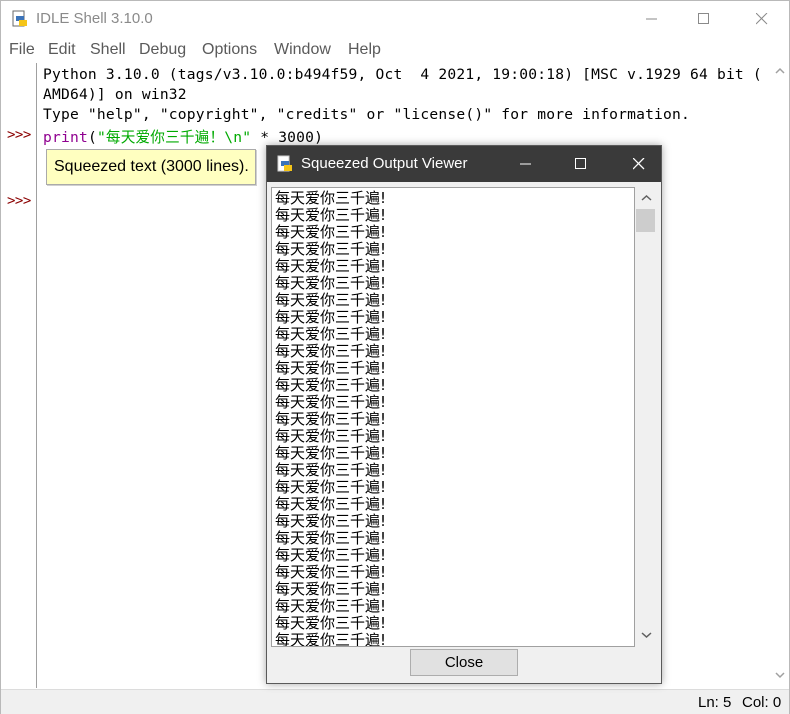 The width and height of the screenshot is (790, 714). Describe the element at coordinates (62, 50) in the screenshot. I see `menu-edit: Edit` at that location.